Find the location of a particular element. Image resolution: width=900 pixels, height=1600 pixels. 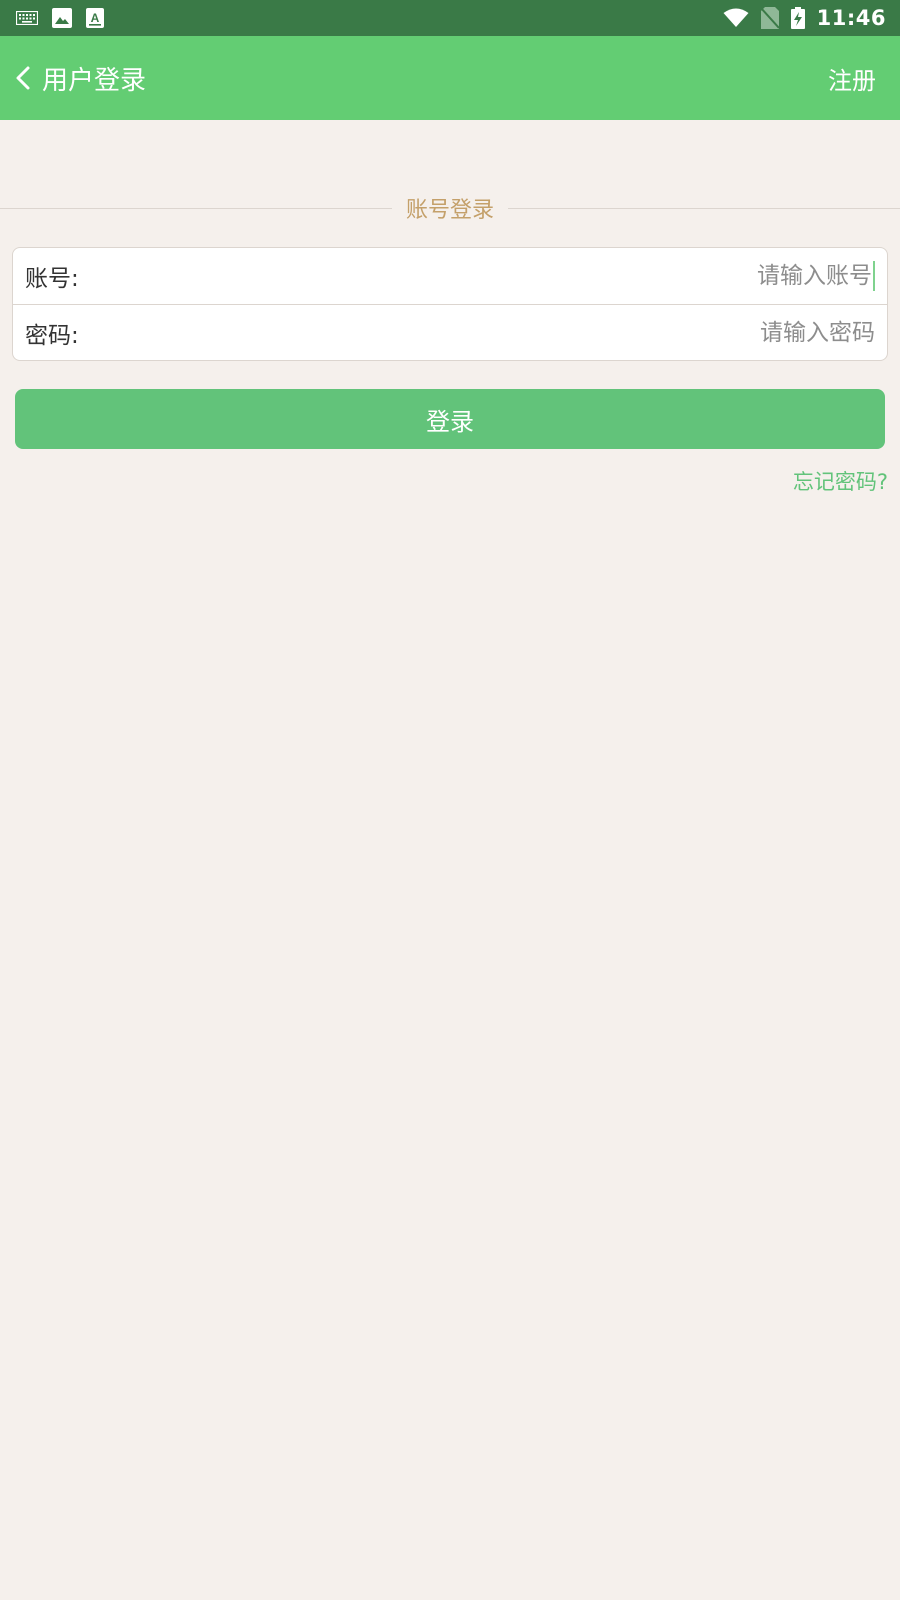

password-label: 密码: is located at coordinates (52, 335).